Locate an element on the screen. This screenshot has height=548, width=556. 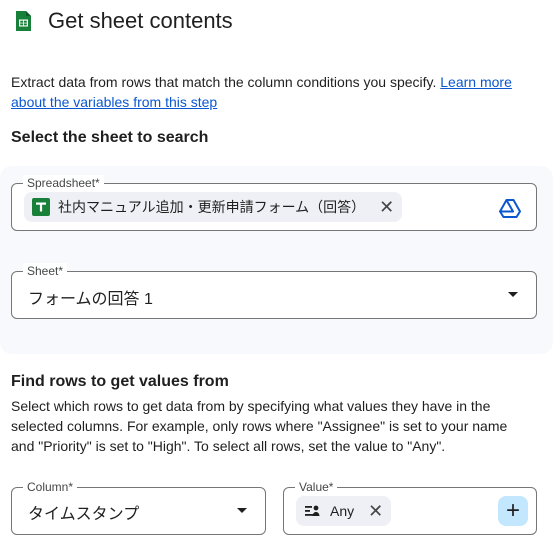
google-sheets-icon is located at coordinates (23, 21).